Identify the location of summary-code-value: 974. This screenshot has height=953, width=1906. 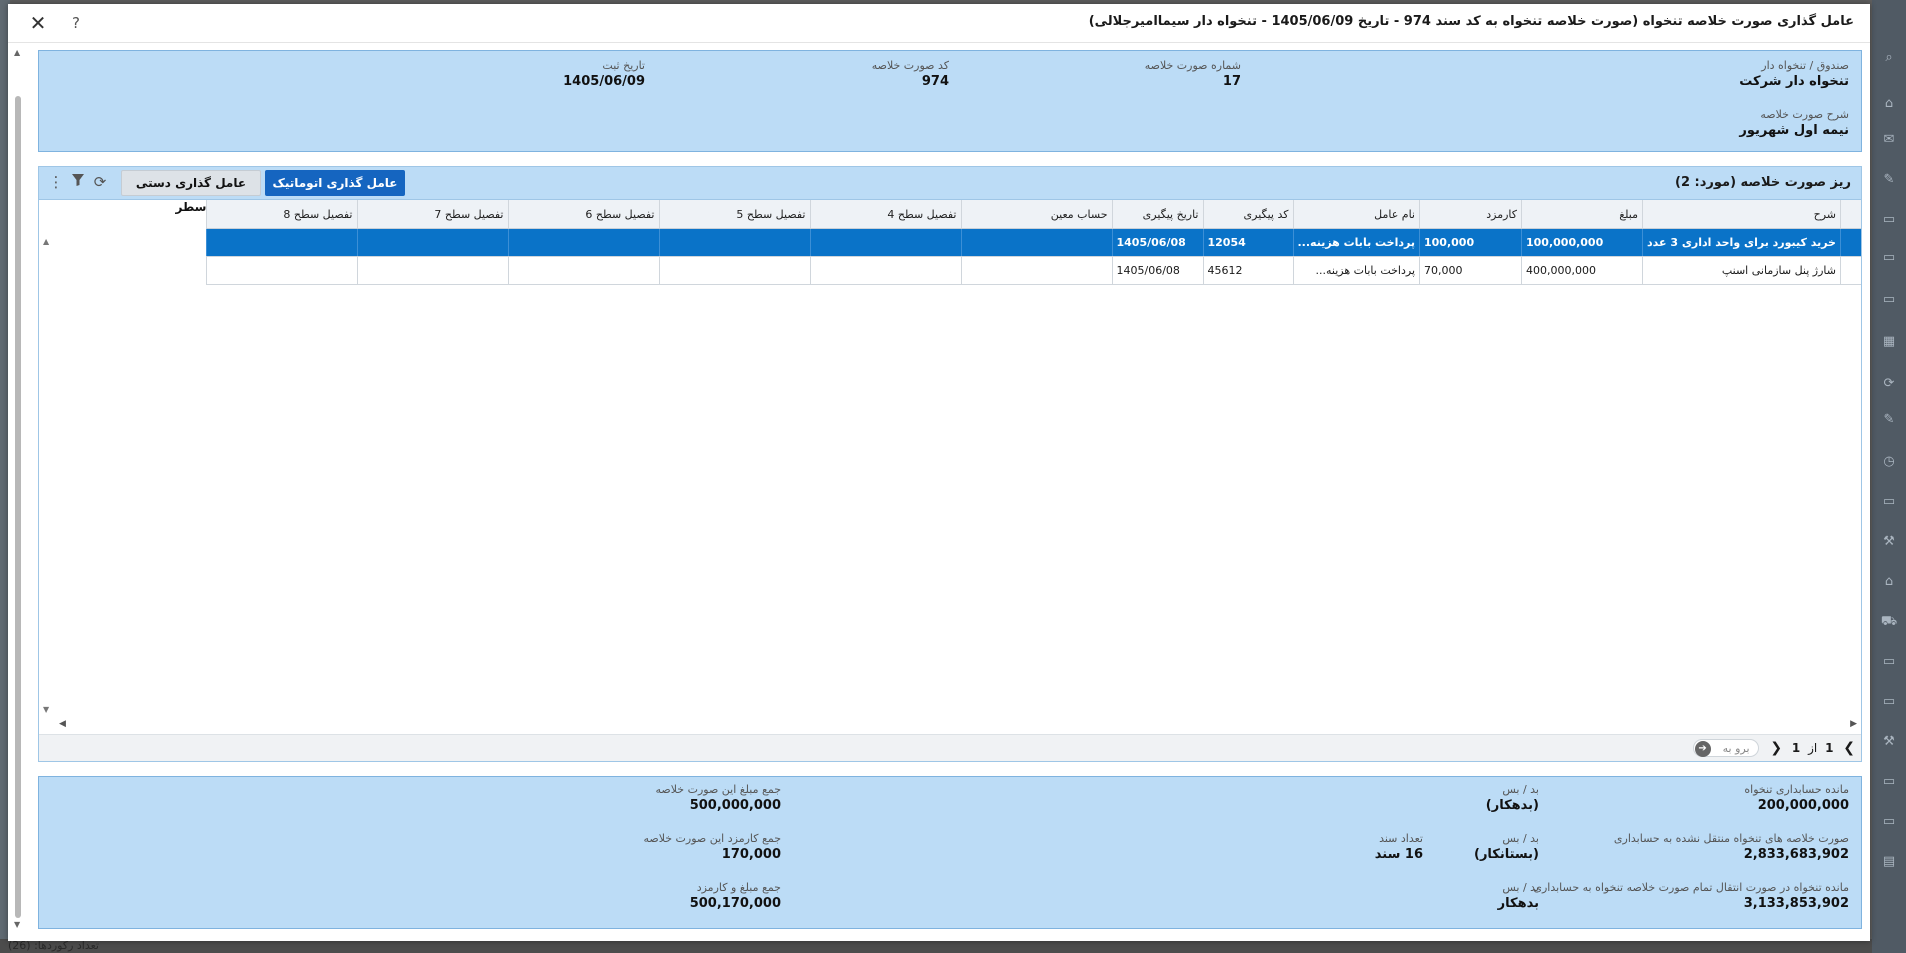
(935, 81).